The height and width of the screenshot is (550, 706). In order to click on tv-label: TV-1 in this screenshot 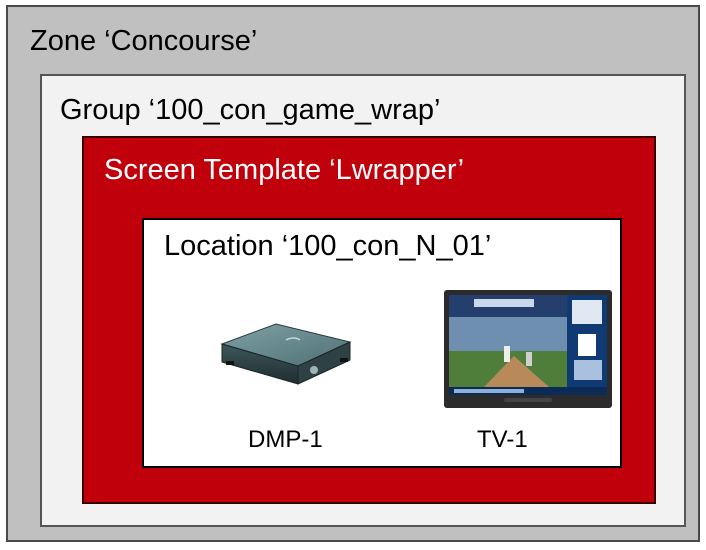, I will do `click(502, 439)`.